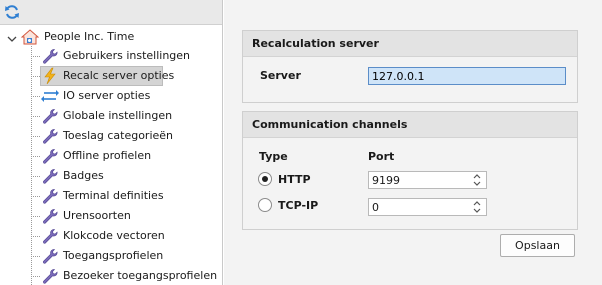 The height and width of the screenshot is (285, 602). What do you see at coordinates (12, 12) in the screenshot?
I see `refresh-icon` at bounding box center [12, 12].